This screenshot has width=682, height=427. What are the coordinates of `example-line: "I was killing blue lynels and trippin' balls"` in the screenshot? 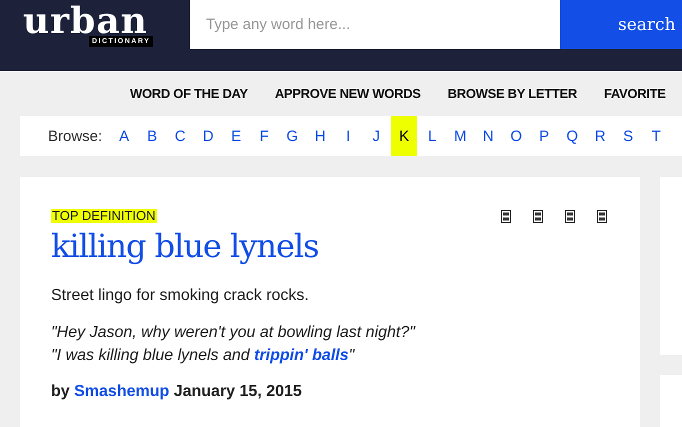 It's located at (203, 356).